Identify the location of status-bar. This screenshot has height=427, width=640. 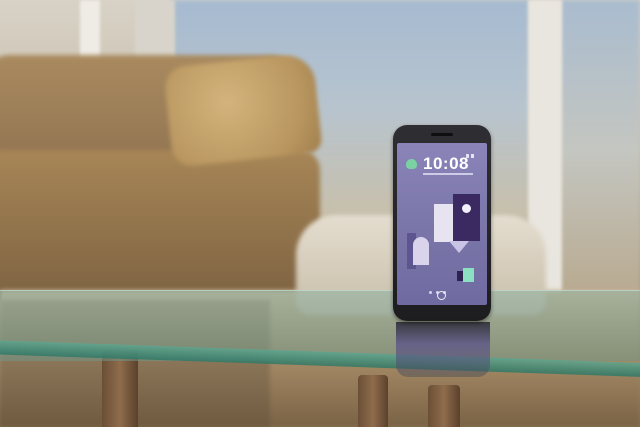
(474, 151).